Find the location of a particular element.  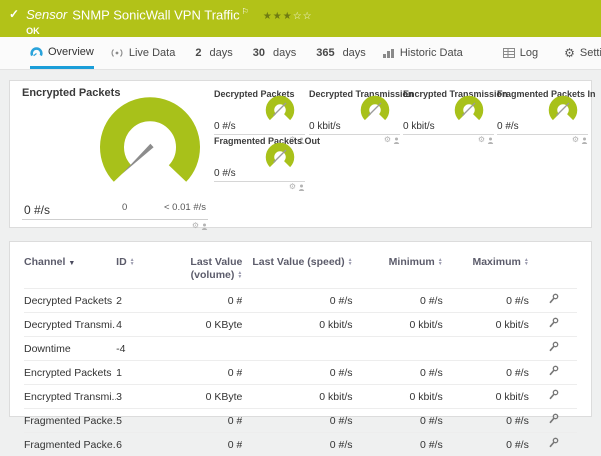

tab-365-days: 365 days is located at coordinates (341, 53).